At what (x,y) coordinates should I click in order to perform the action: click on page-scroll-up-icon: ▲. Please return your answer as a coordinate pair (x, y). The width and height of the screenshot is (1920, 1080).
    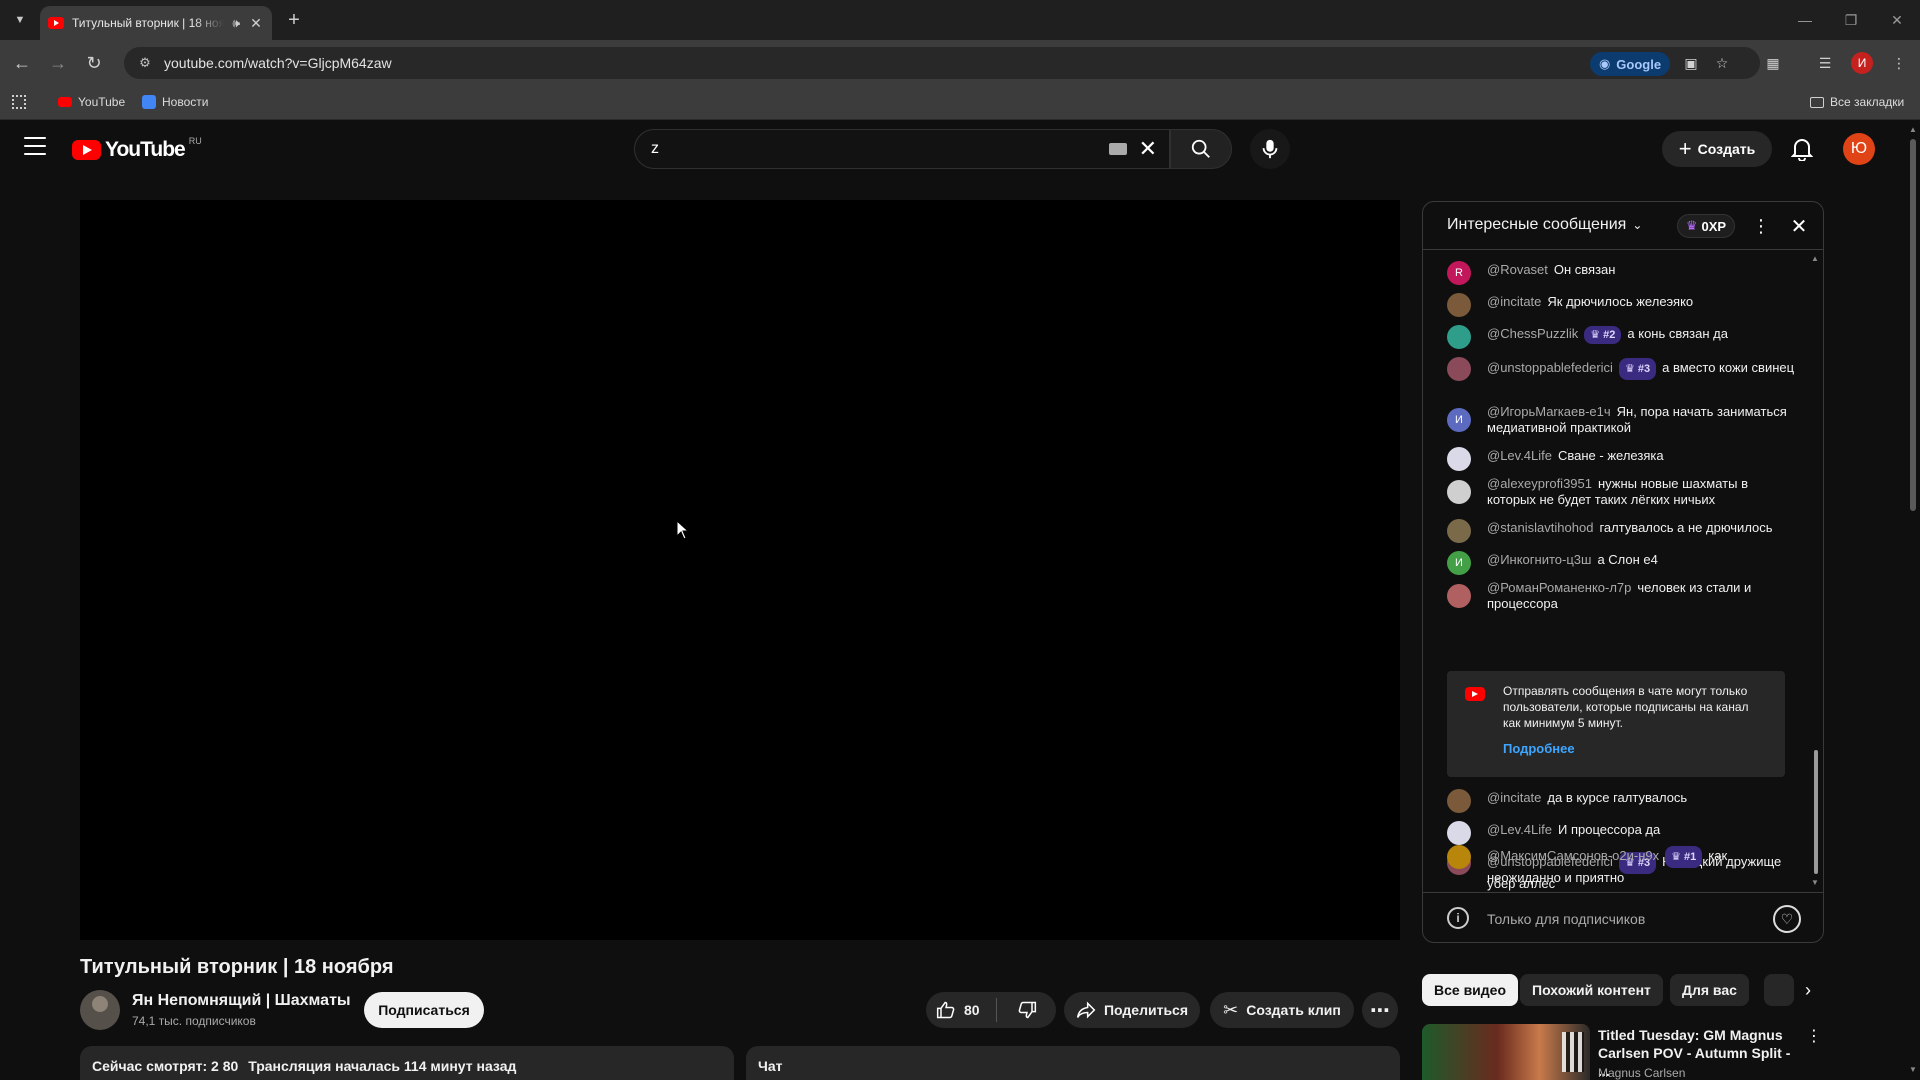
    Looking at the image, I should click on (1913, 129).